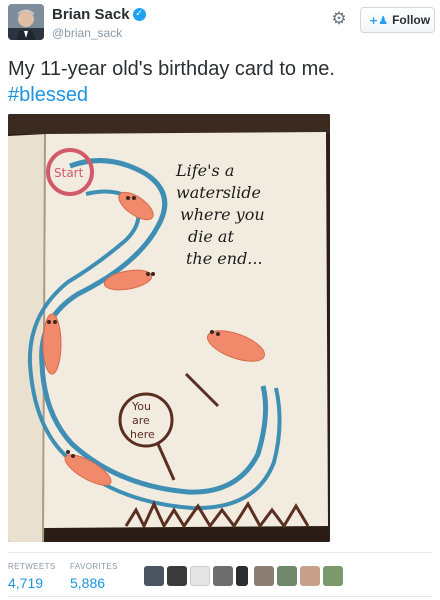 The image size is (440, 600). I want to click on add-person-icon: +♟, so click(379, 20).